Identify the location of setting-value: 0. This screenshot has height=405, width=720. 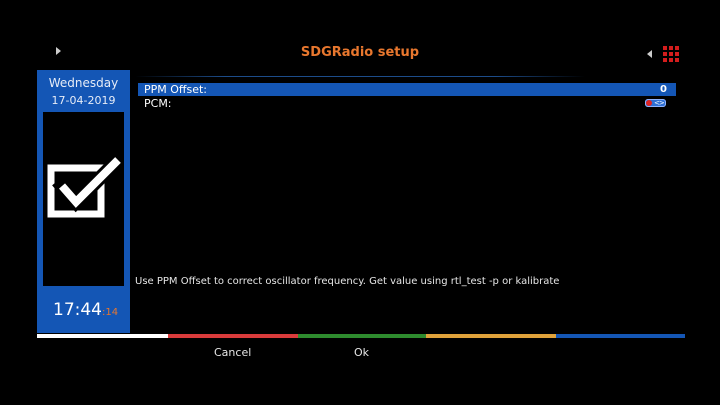
(663, 89).